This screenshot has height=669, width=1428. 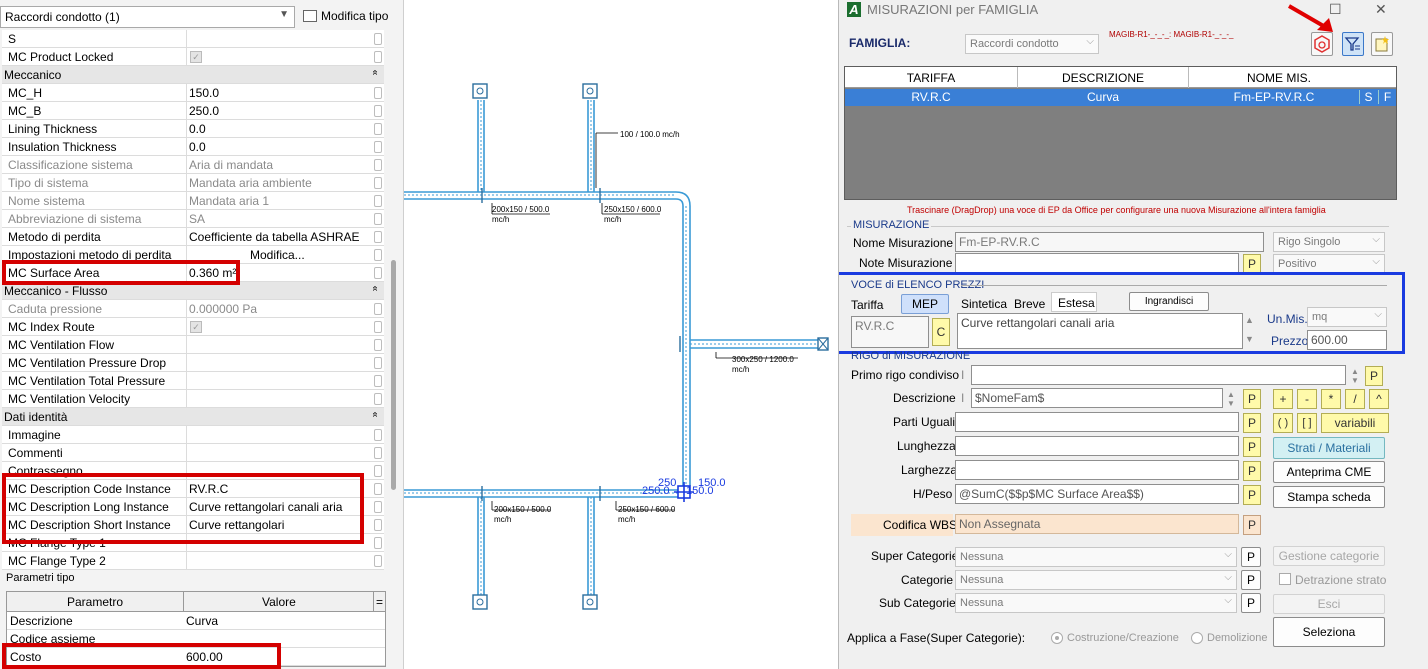 I want to click on property-row: MC Ventilation Total Pressure, so click(x=193, y=381).